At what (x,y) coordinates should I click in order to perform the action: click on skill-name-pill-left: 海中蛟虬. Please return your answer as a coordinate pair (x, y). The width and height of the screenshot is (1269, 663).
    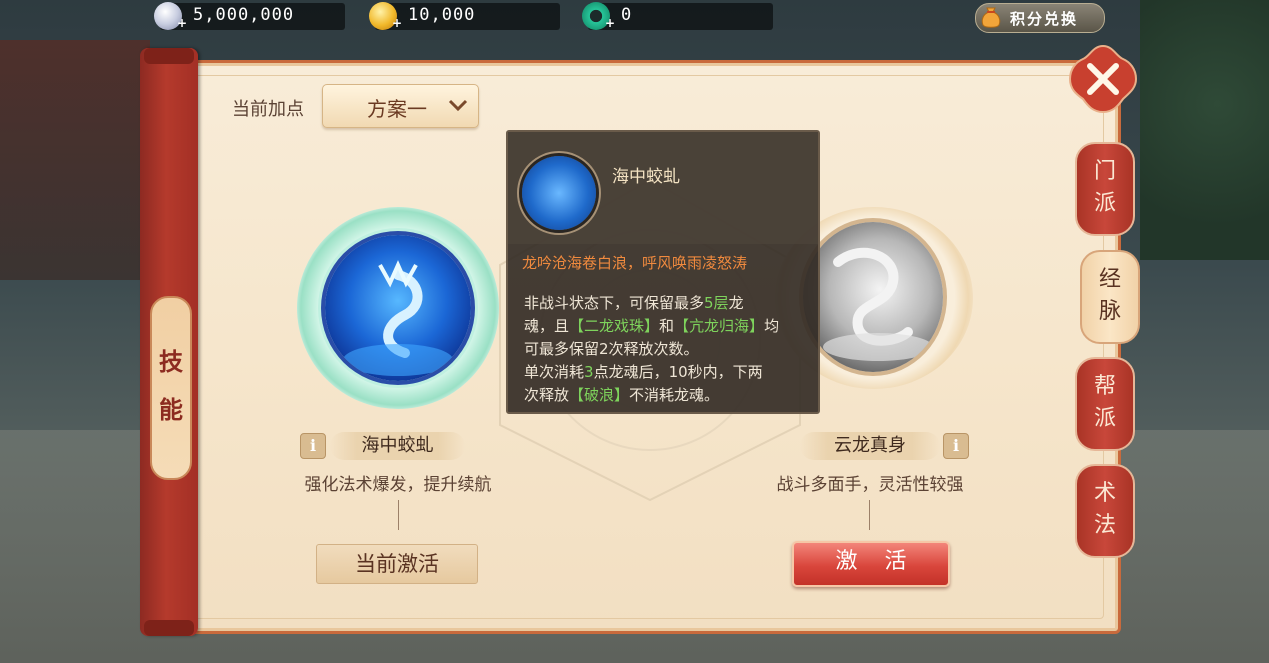
    Looking at the image, I should click on (397, 446).